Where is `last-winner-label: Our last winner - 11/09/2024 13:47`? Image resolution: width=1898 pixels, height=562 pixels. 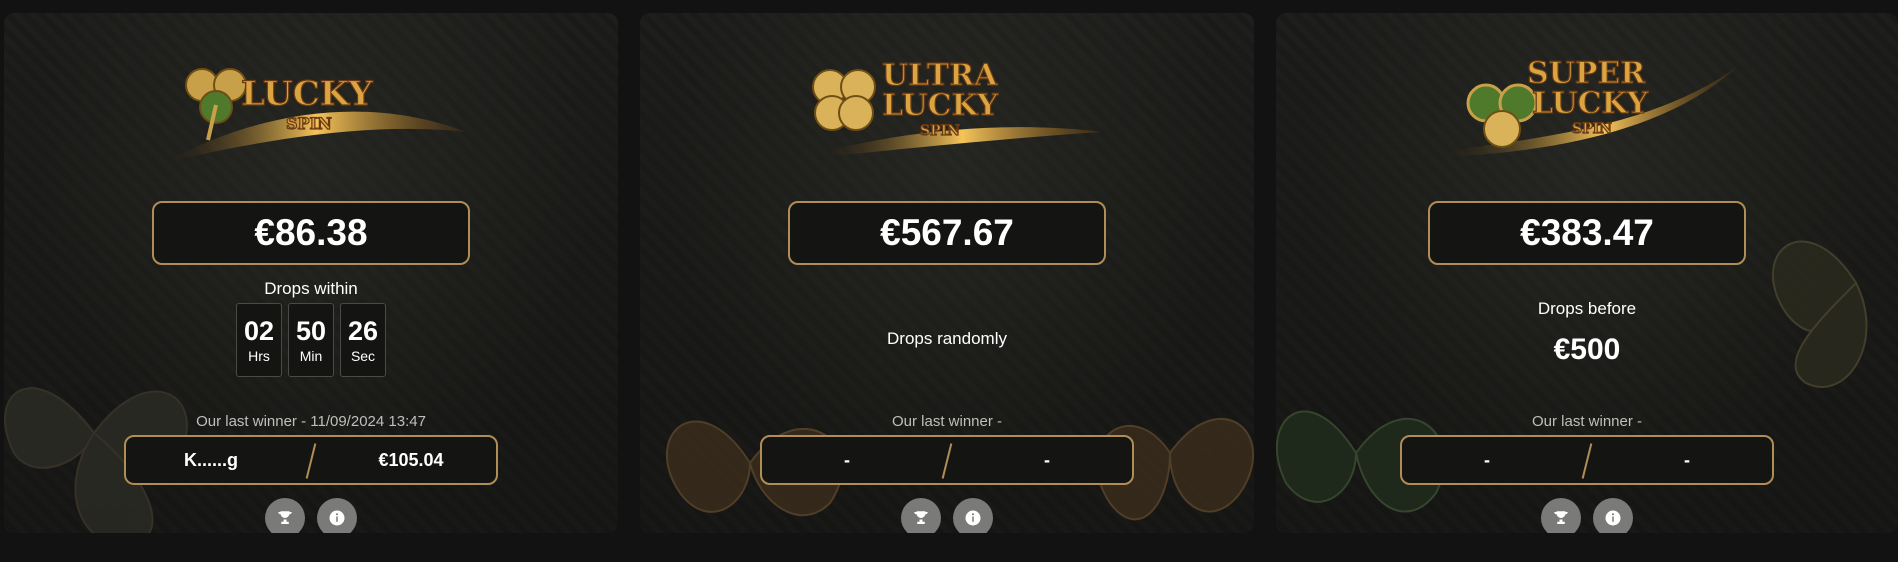 last-winner-label: Our last winner - 11/09/2024 13:47 is located at coordinates (311, 421).